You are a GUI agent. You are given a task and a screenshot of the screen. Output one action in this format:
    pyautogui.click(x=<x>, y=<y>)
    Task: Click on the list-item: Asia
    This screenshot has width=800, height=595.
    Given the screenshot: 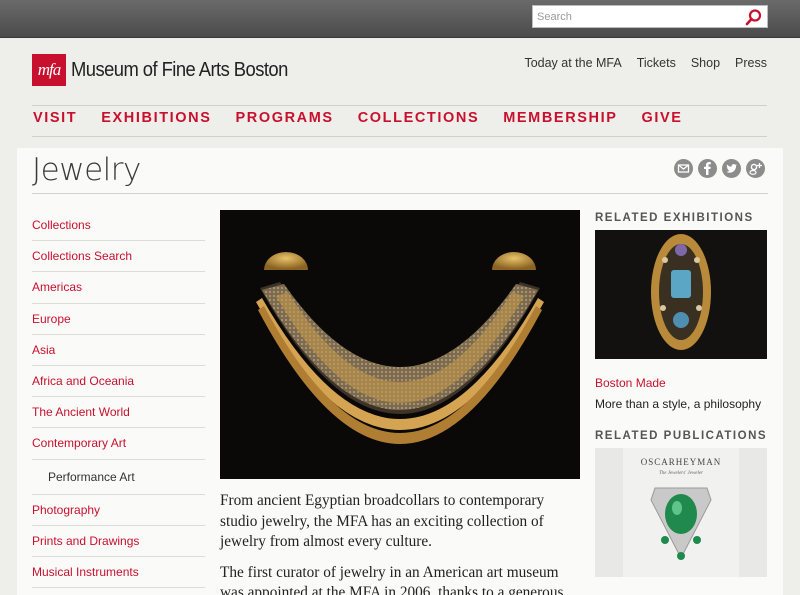 What is the action you would take?
    pyautogui.click(x=118, y=350)
    